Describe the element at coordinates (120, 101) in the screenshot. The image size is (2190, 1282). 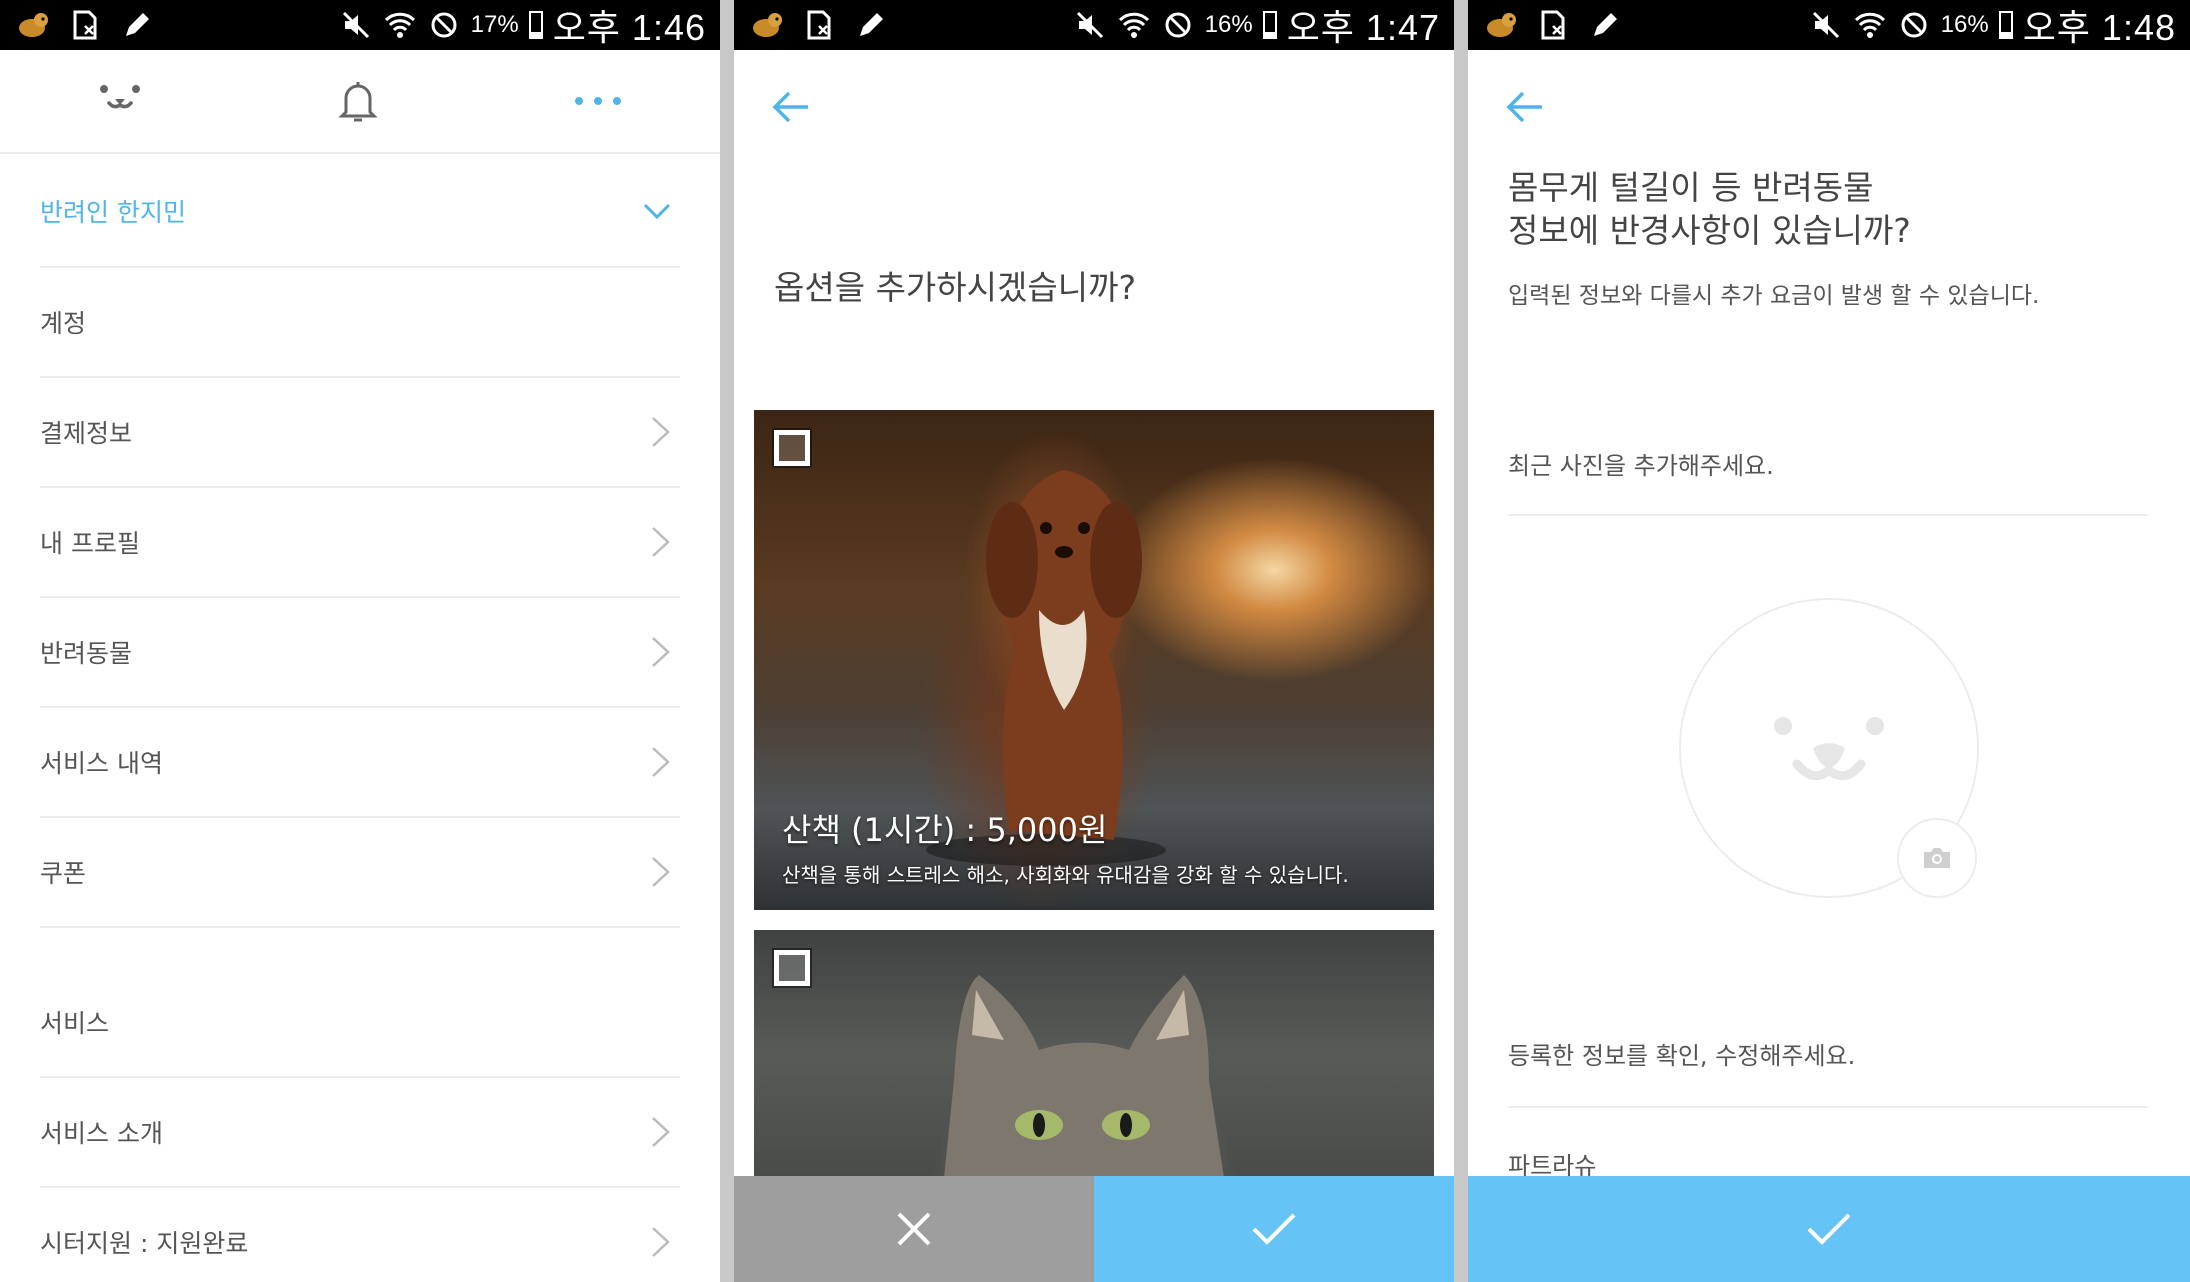
I see `pet-face-icon` at that location.